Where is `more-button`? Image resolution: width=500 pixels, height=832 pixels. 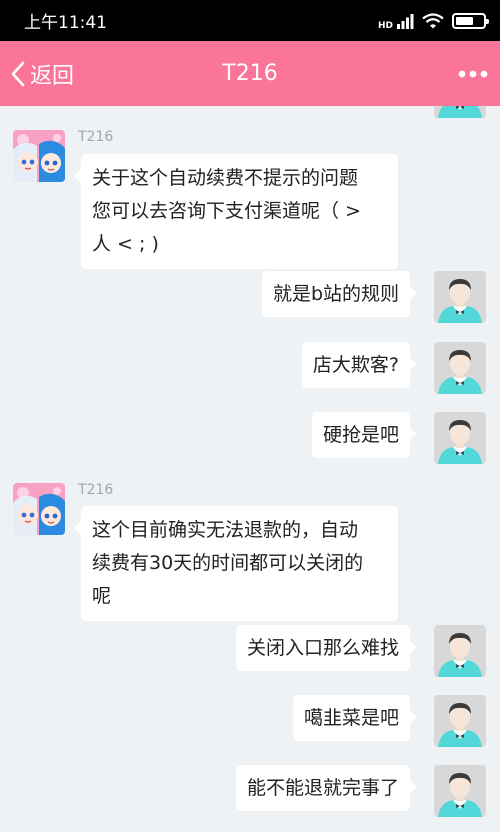
more-button is located at coordinates (473, 73).